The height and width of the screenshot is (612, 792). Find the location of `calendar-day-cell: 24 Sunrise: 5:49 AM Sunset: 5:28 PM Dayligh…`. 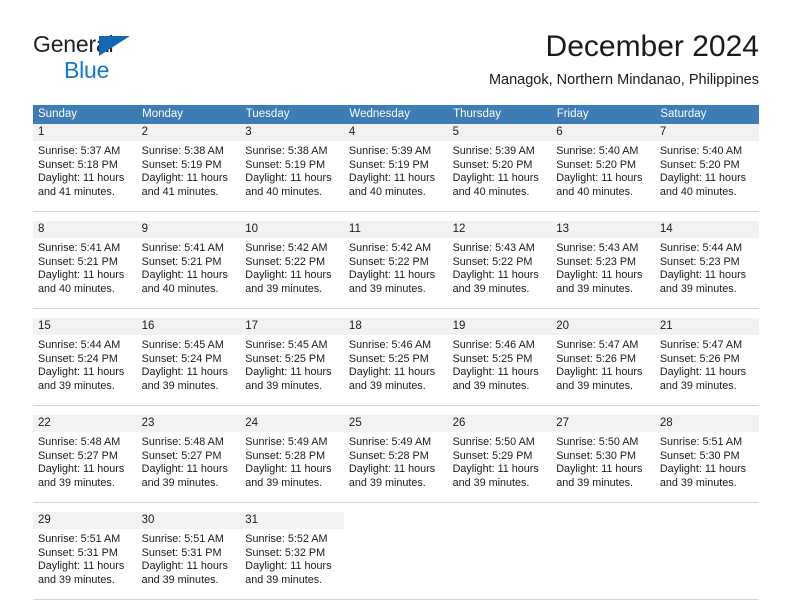

calendar-day-cell: 24 Sunrise: 5:49 AM Sunset: 5:28 PM Dayligh… is located at coordinates (292, 459).